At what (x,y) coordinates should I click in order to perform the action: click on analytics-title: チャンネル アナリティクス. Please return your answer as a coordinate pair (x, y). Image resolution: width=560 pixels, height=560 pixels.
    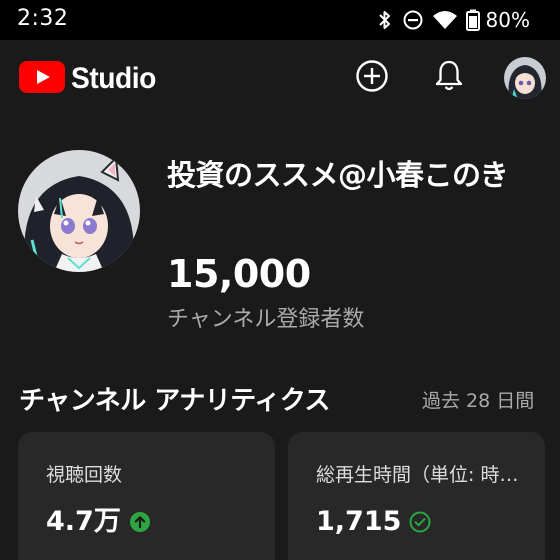
    Looking at the image, I should click on (218, 401).